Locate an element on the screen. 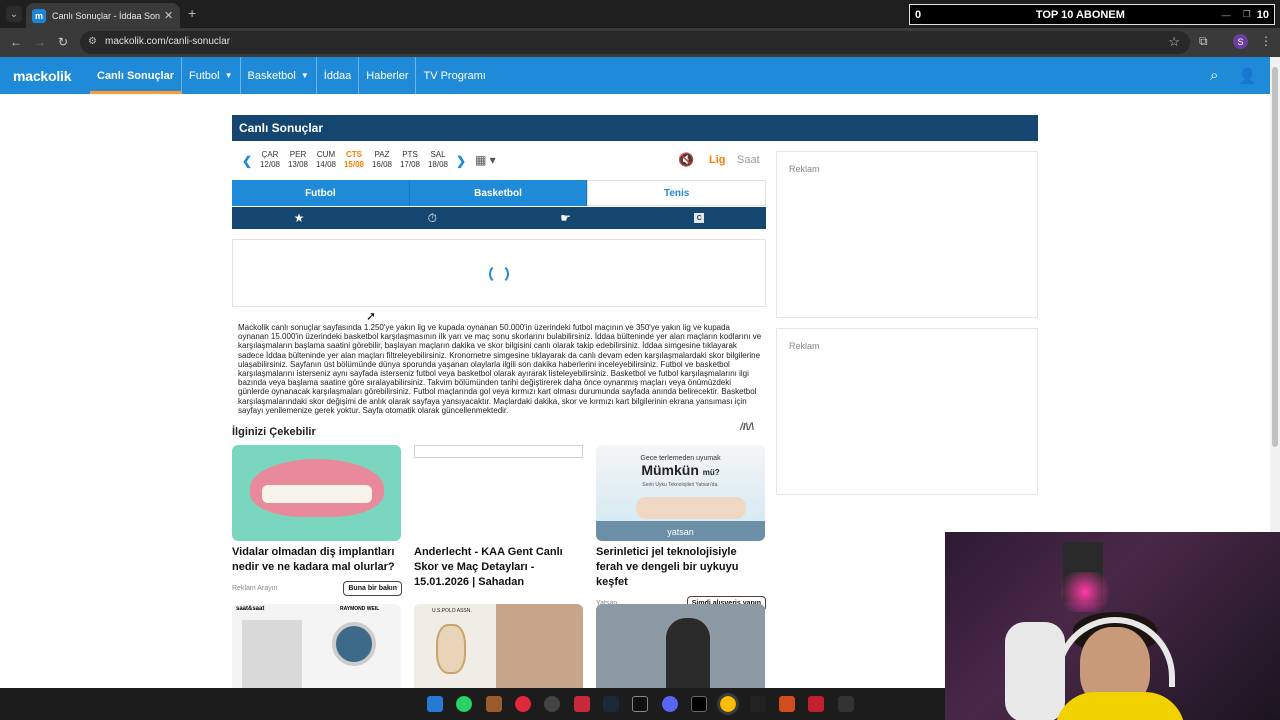 The height and width of the screenshot is (720, 1280). results-loading-box is located at coordinates (499, 273).